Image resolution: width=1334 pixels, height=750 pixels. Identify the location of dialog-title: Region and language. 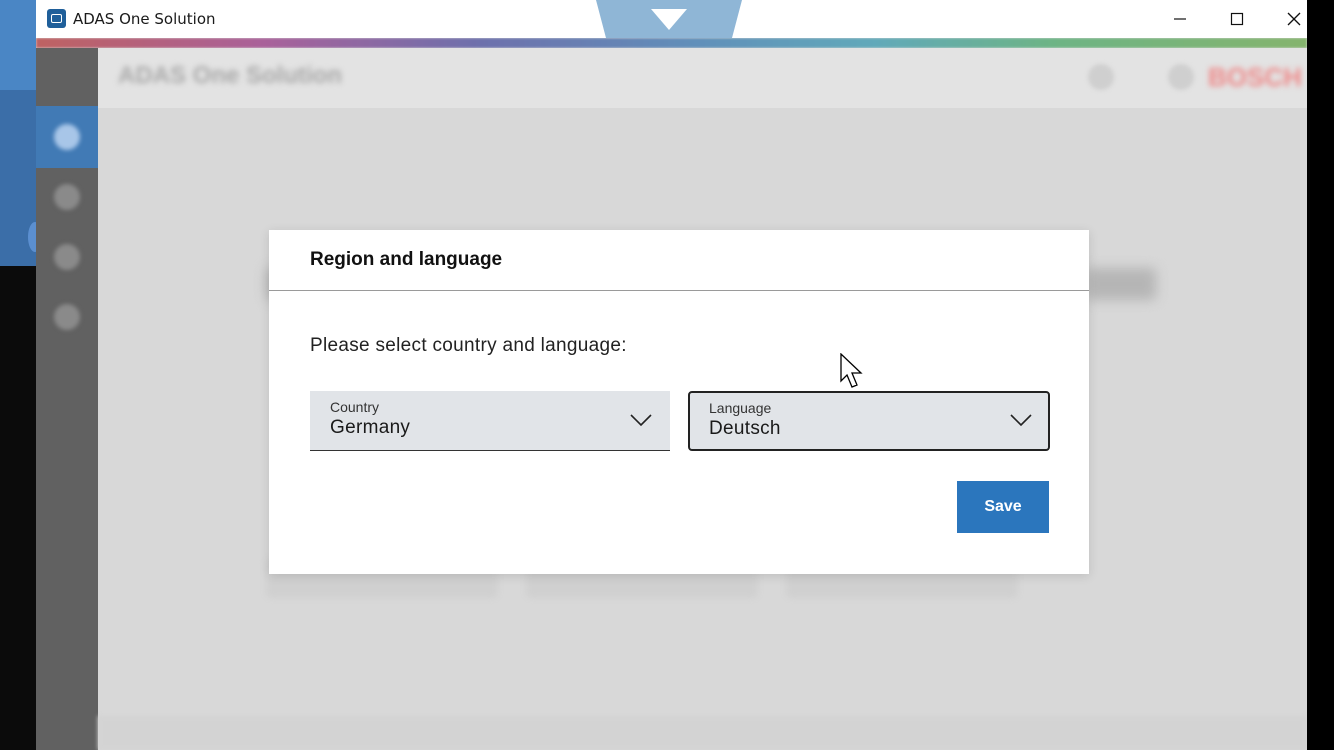
(406, 259).